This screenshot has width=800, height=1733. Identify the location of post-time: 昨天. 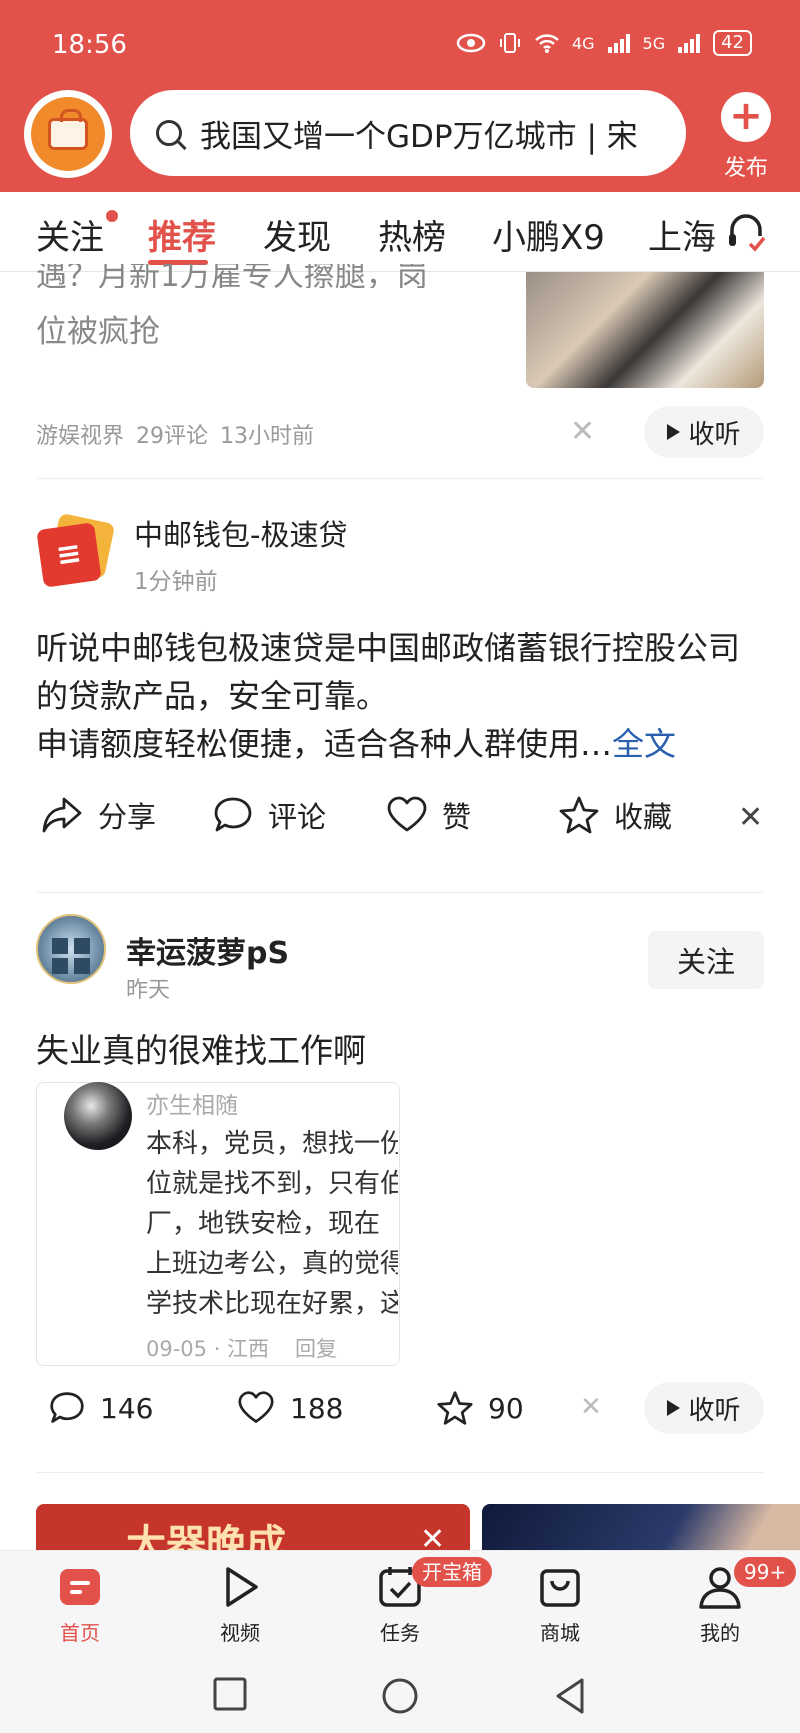
(148, 990).